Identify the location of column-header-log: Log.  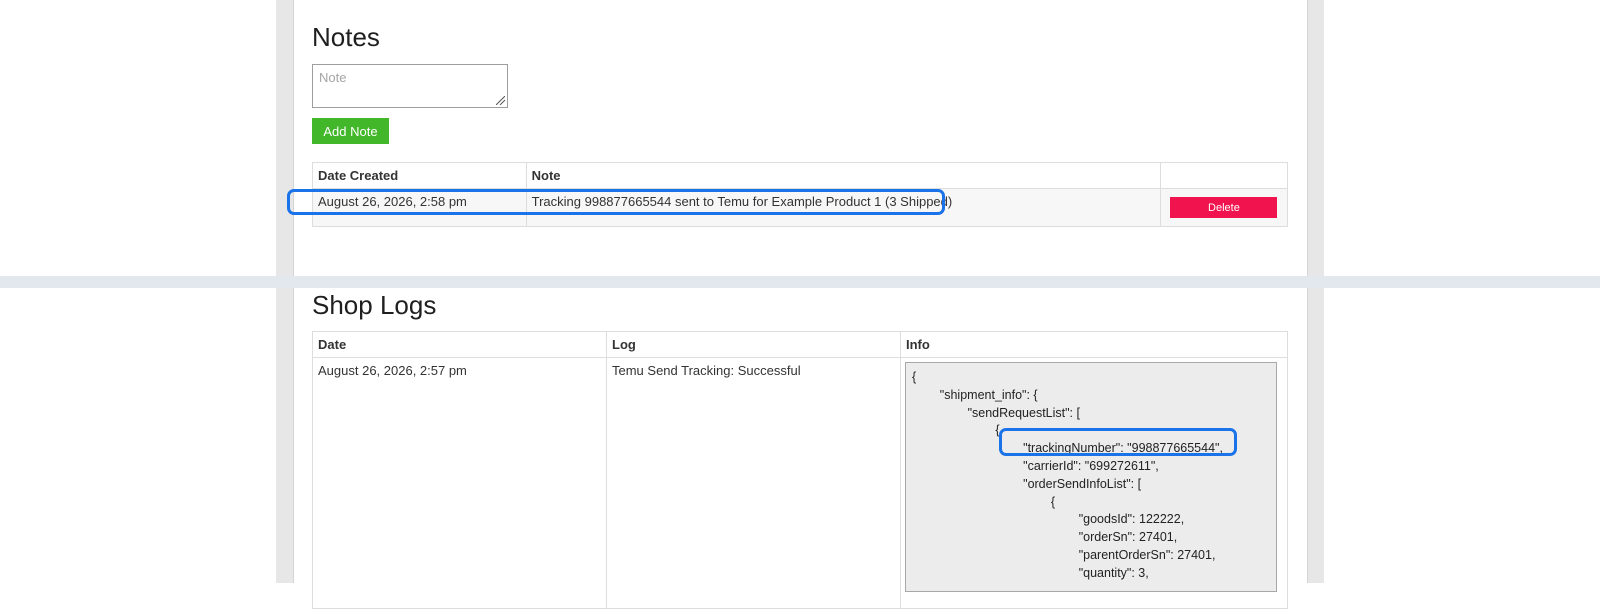
(753, 344).